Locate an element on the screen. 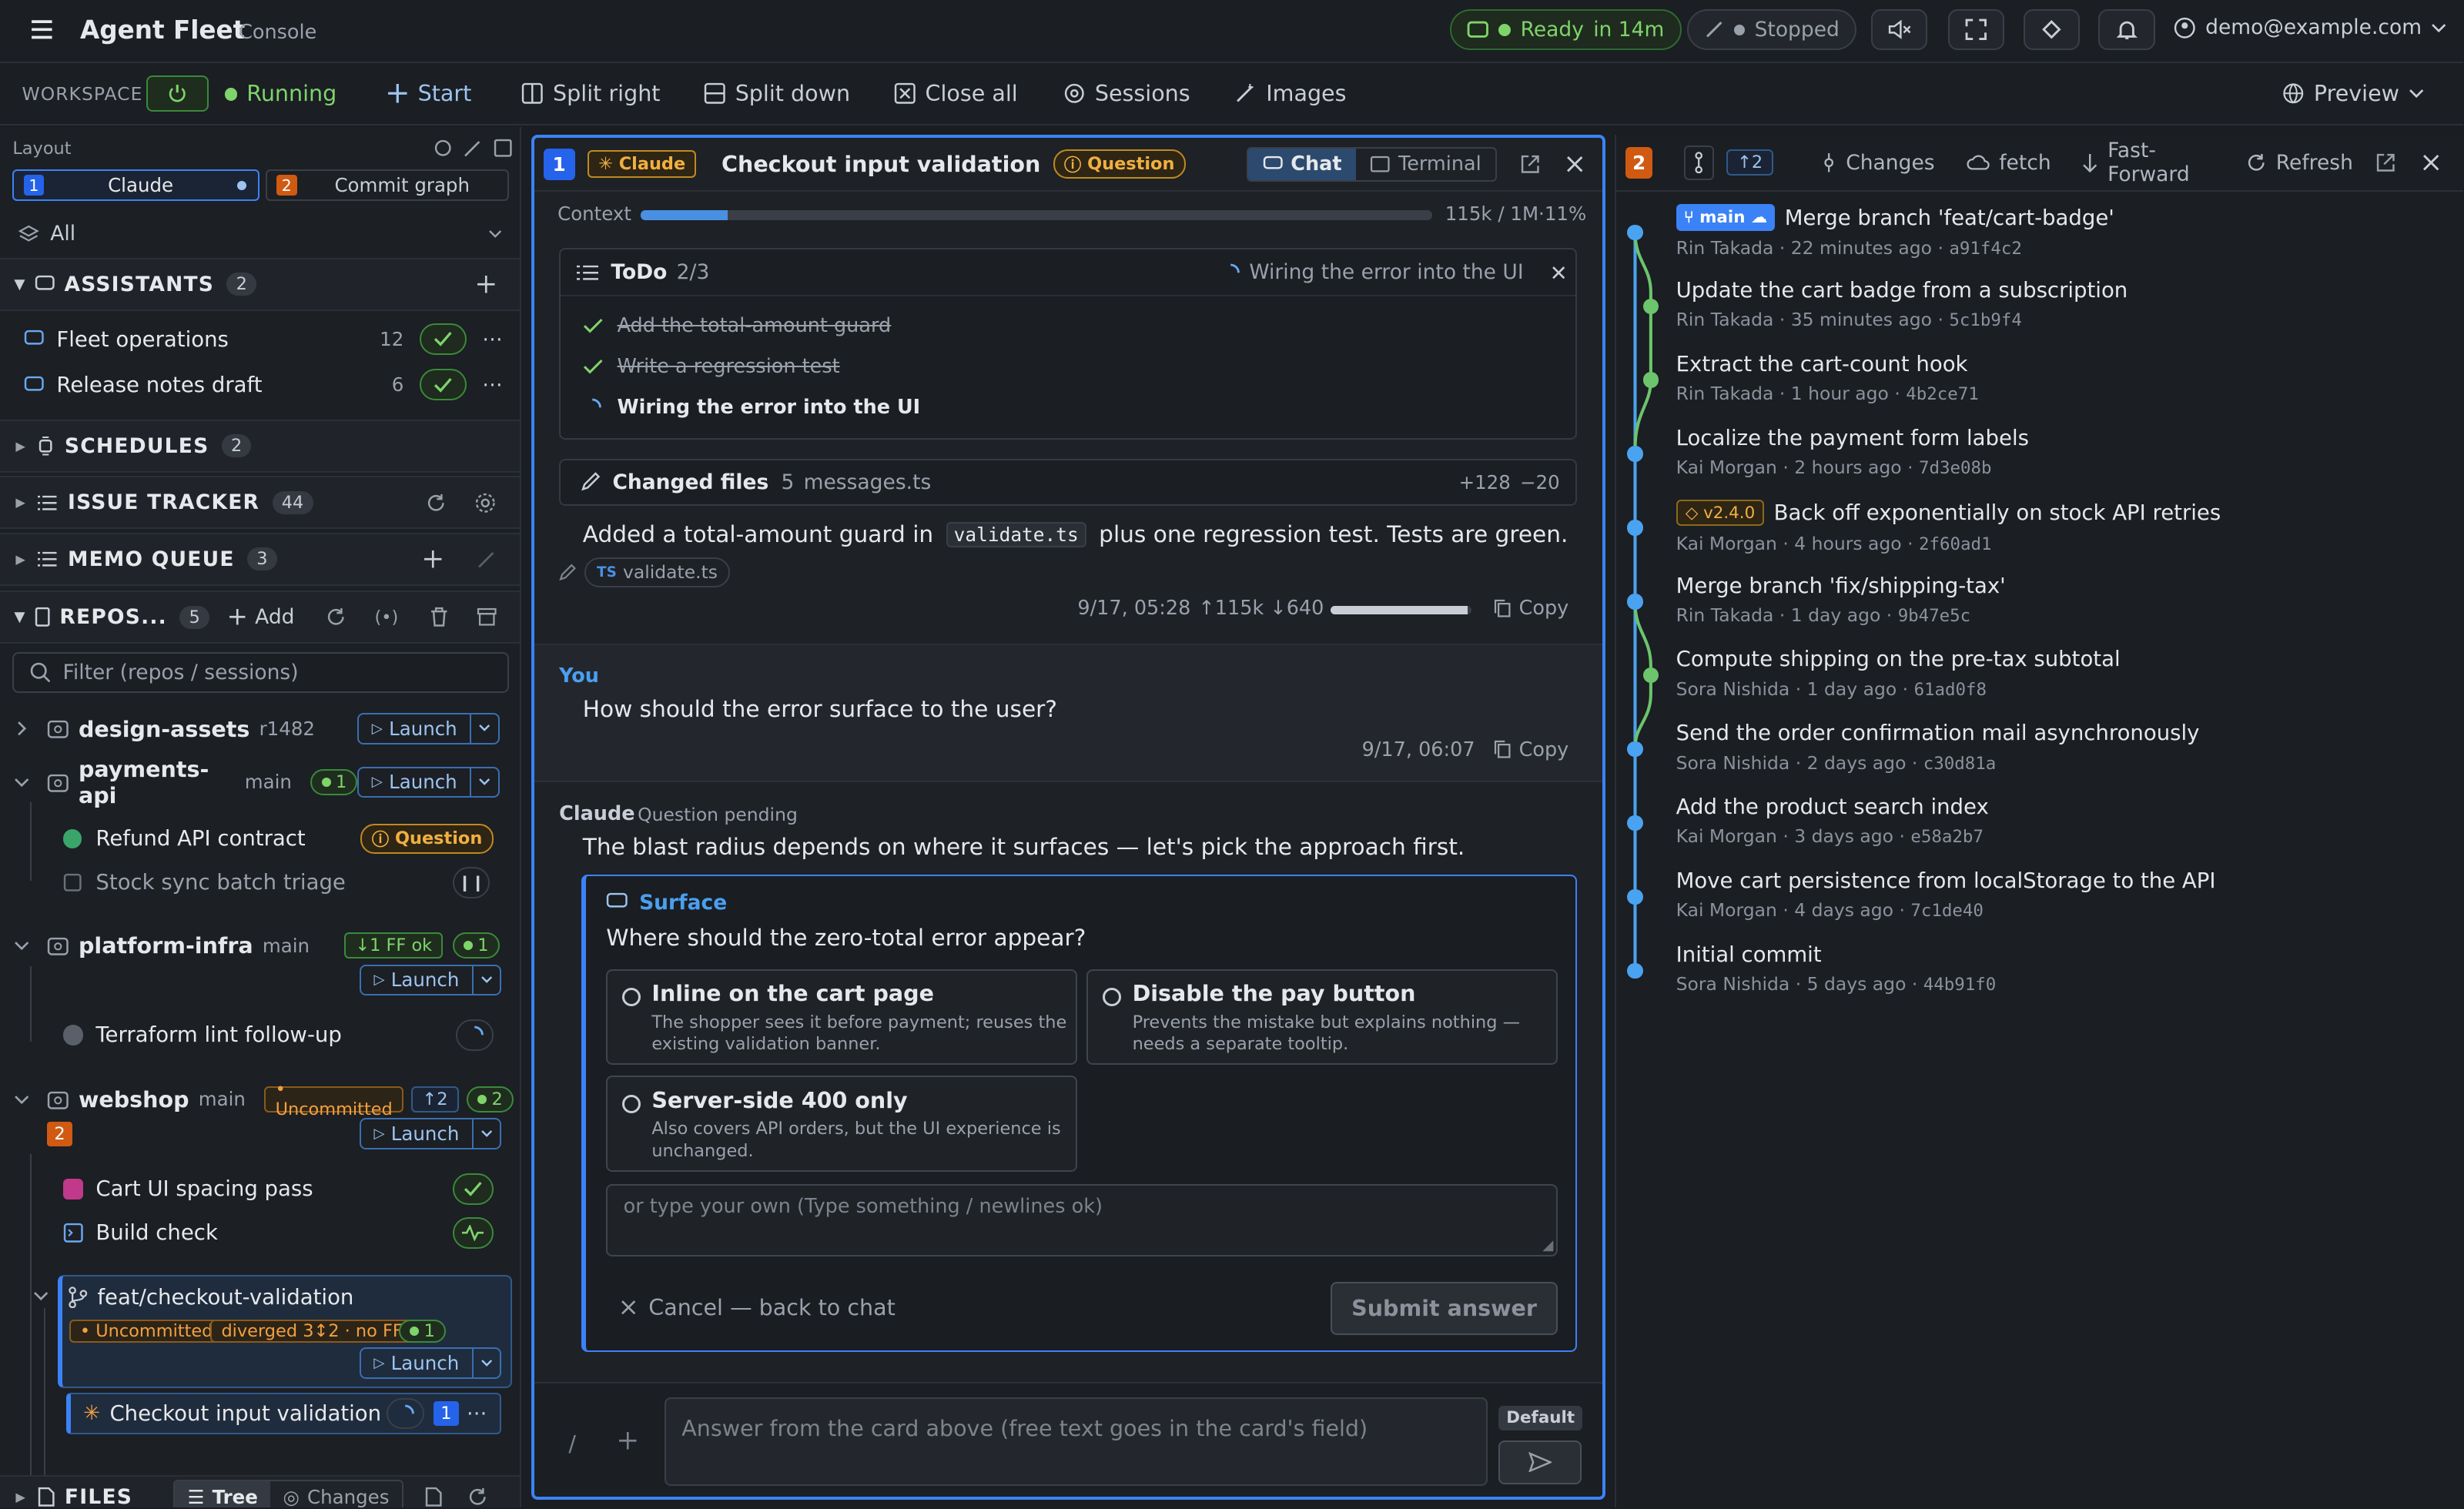 The width and height of the screenshot is (2464, 1509). schedules-section-header: ▶ SCHEDULES 2 is located at coordinates (260, 446).